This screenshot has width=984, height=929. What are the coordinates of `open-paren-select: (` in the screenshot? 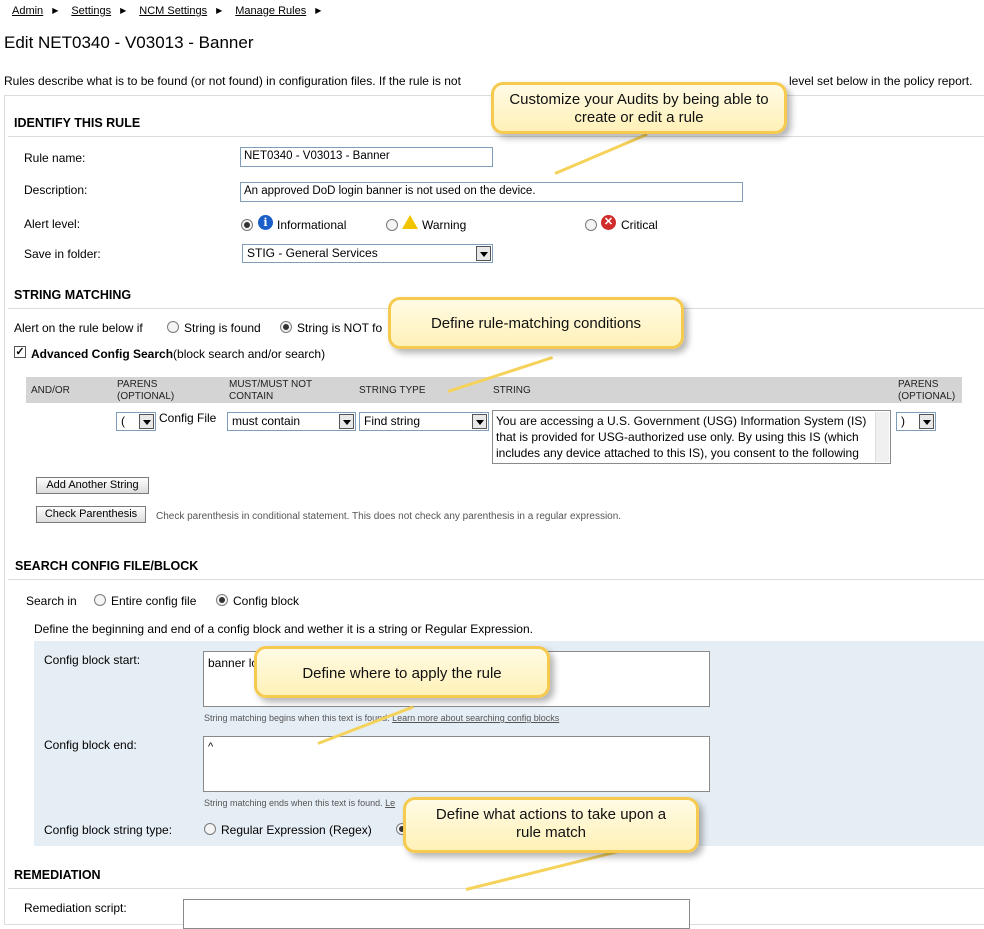 It's located at (136, 421).